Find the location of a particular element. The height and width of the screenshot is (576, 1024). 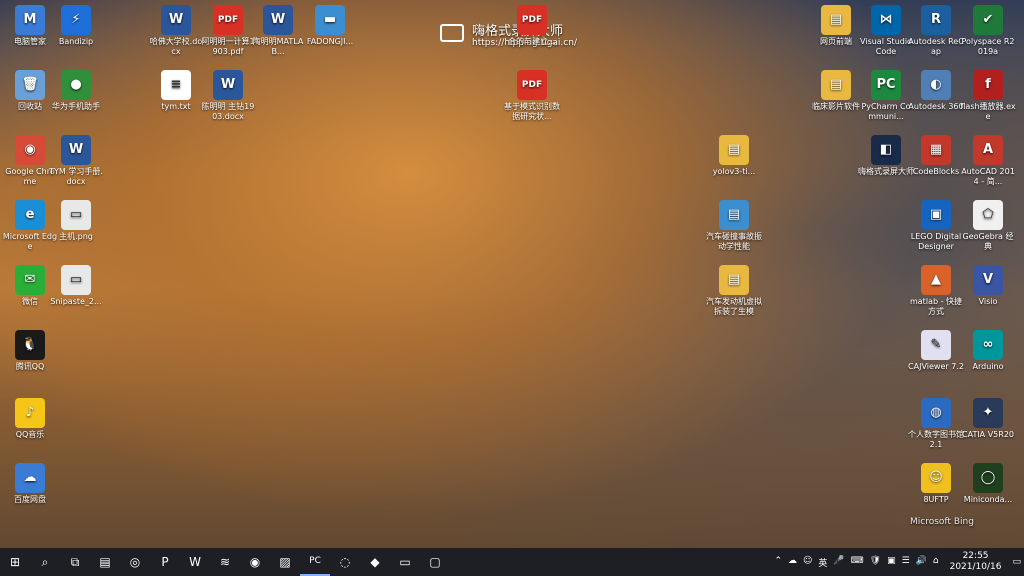

tray-icon: ⌃ is located at coordinates (778, 562).